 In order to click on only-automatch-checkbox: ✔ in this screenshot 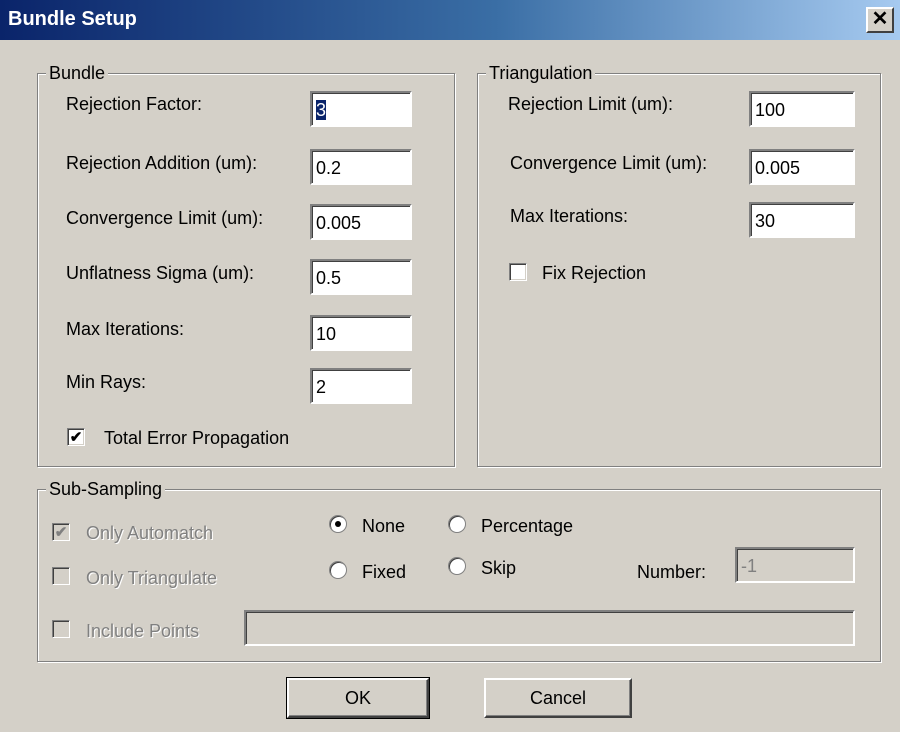, I will do `click(61, 532)`.